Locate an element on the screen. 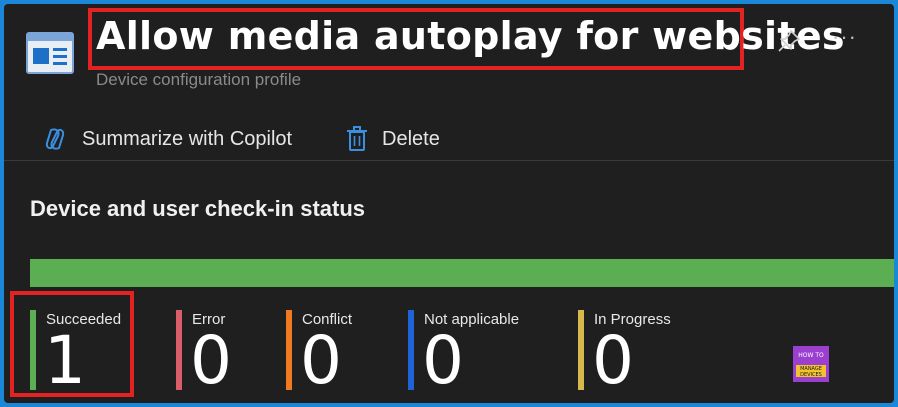 The image size is (898, 407). copilot-icon is located at coordinates (55, 139).